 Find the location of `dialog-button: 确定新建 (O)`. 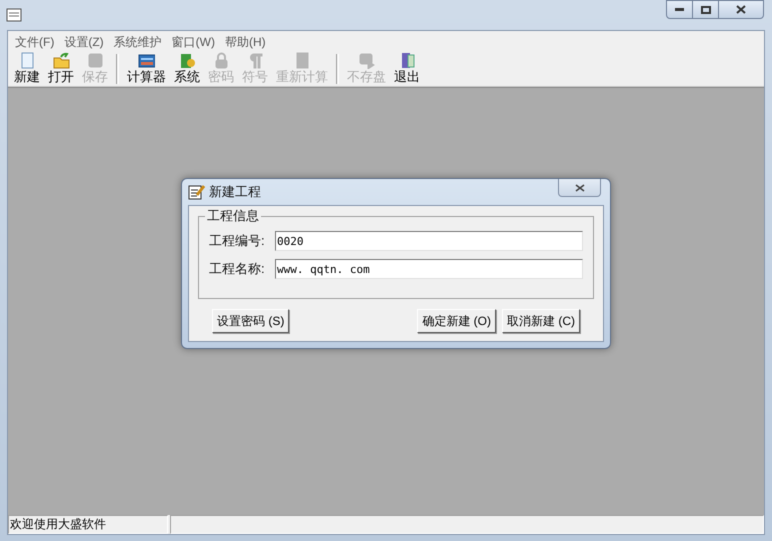

dialog-button: 确定新建 (O) is located at coordinates (456, 321).